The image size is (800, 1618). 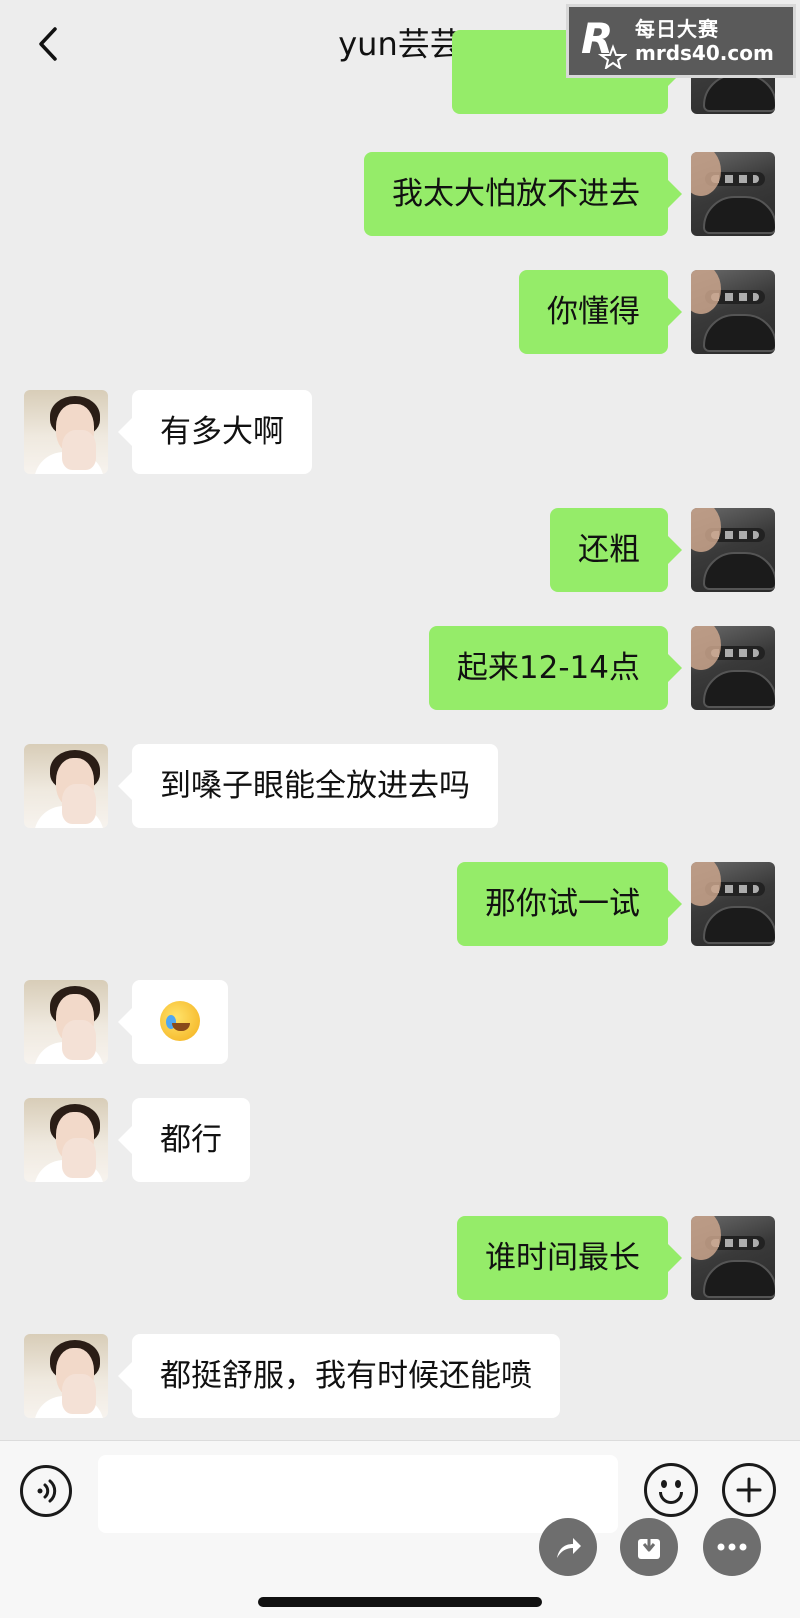 I want to click on message-bubble: 谁时间最长, so click(x=569, y=1258).